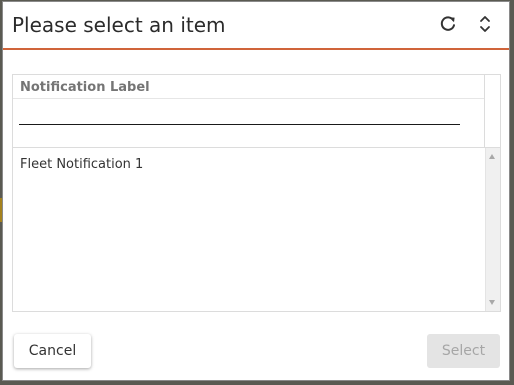 The image size is (514, 385). I want to click on cancel-button: Cancel, so click(52, 351).